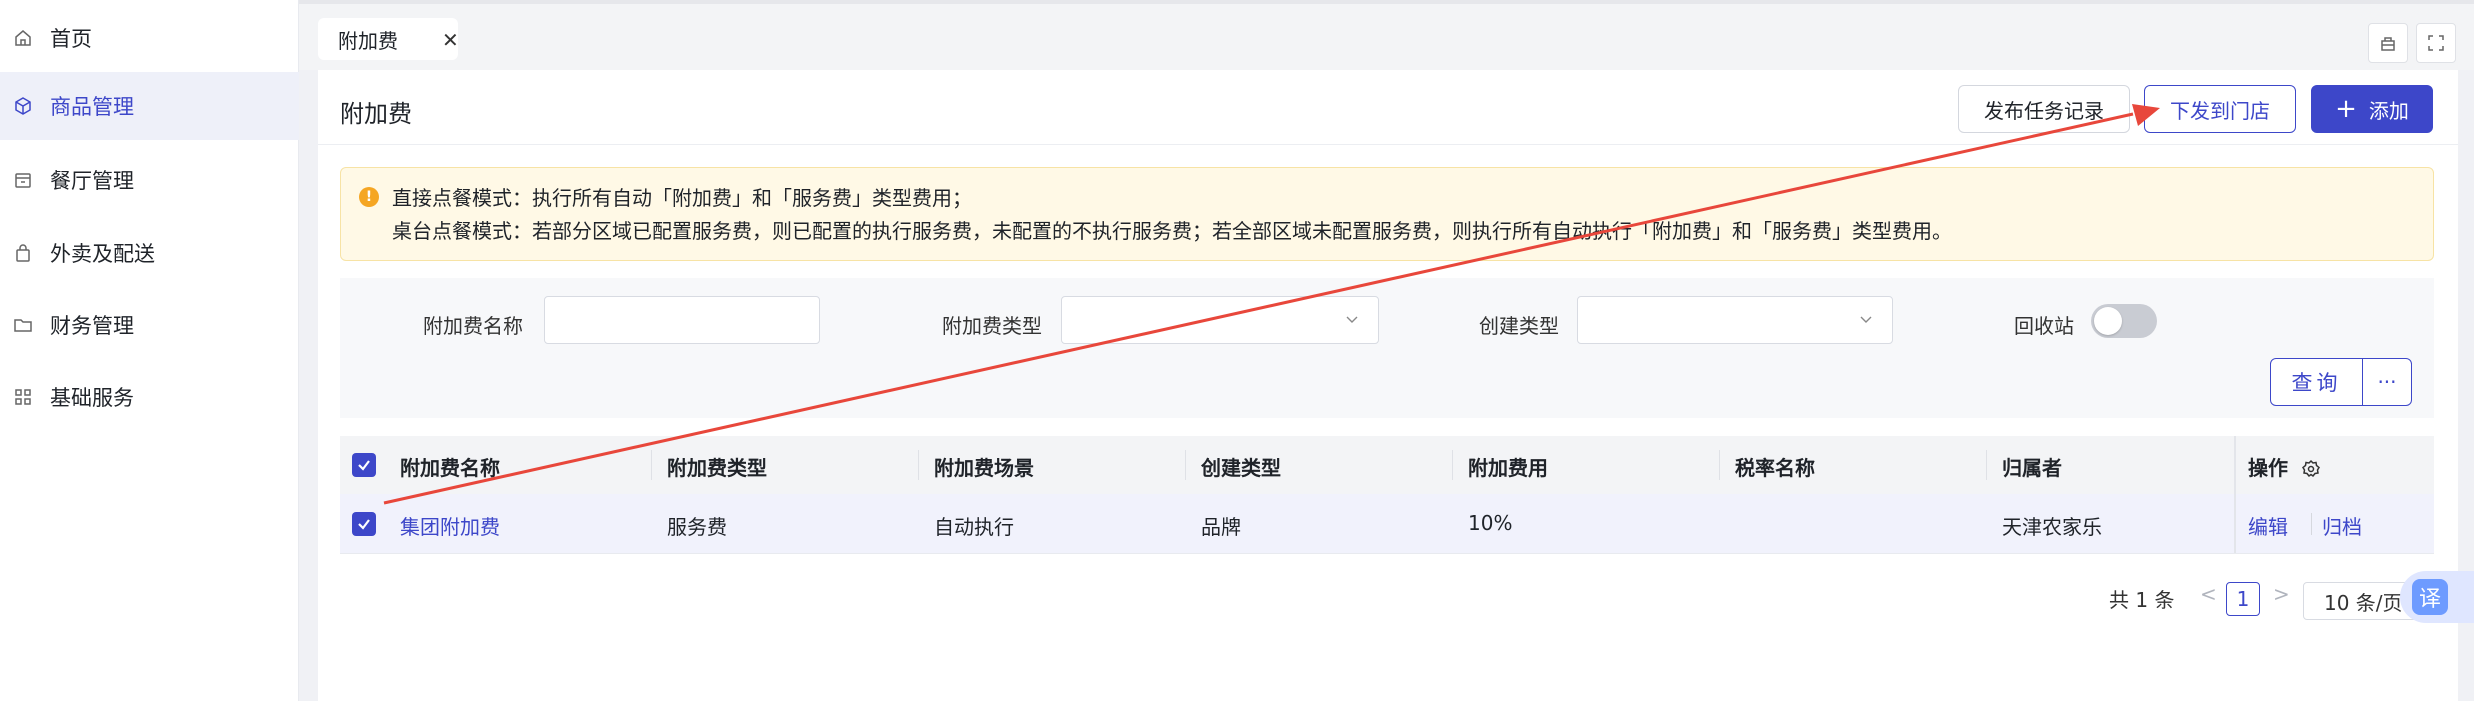 This screenshot has width=2474, height=701. I want to click on publish-record-button: 发布任务记录, so click(2044, 109).